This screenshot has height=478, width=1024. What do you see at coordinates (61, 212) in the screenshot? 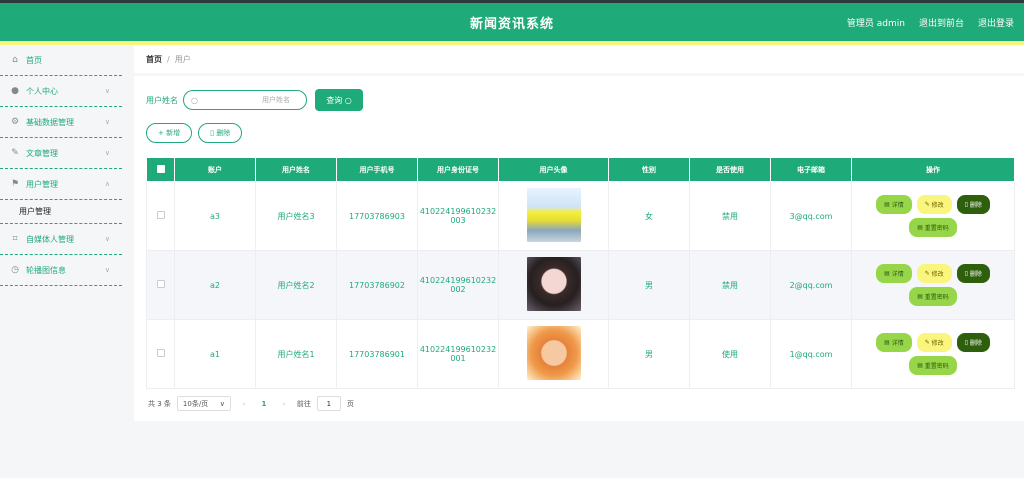
I see `sidebar-subitem-user-management: 用户管理` at bounding box center [61, 212].